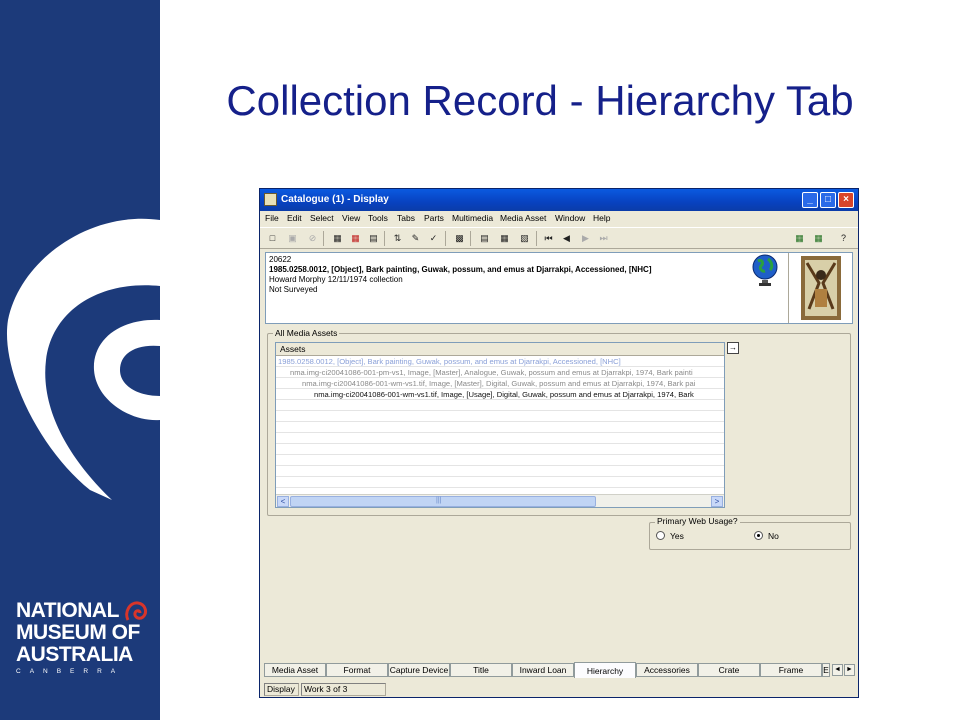 The width and height of the screenshot is (960, 720). Describe the element at coordinates (837, 670) in the screenshot. I see `tab-scroll-left-button: ◄` at that location.